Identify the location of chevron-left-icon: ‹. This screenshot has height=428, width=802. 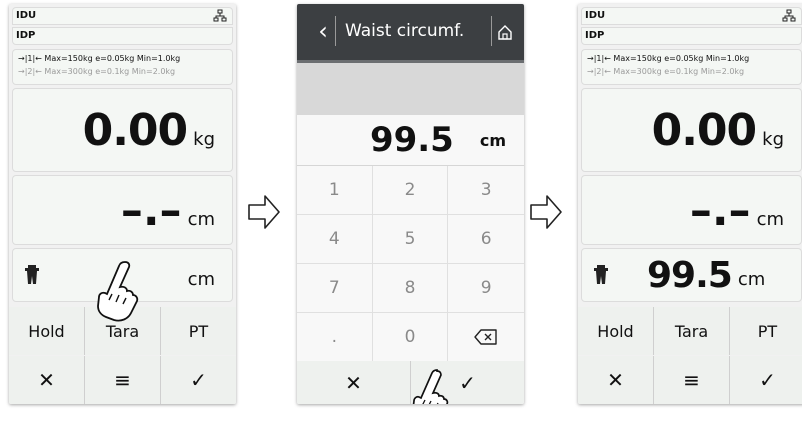
(323, 31).